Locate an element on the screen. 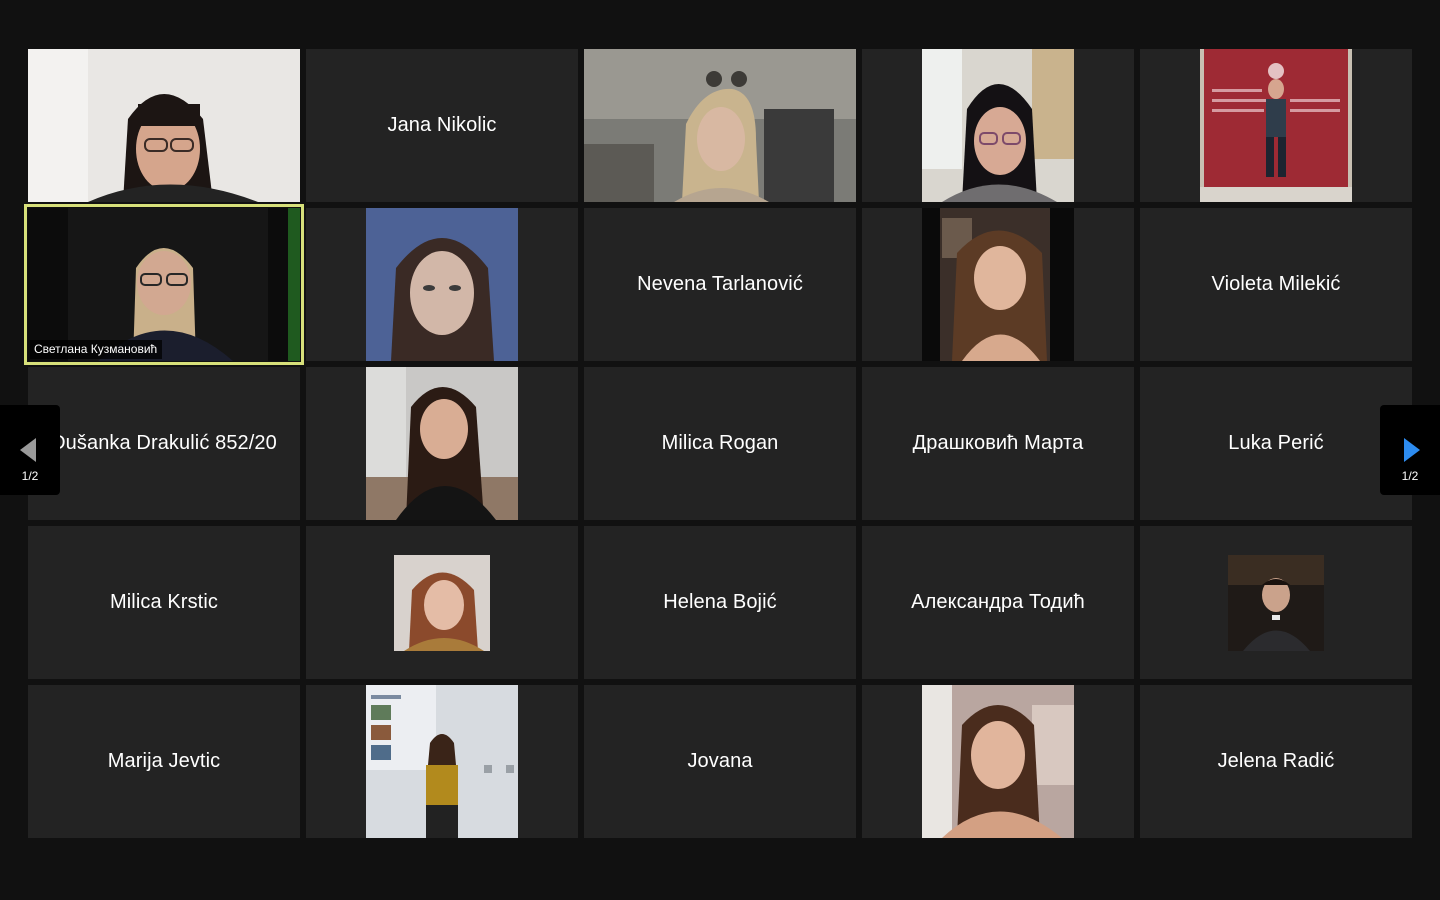  participant-name: Milica Krstic is located at coordinates (164, 602).